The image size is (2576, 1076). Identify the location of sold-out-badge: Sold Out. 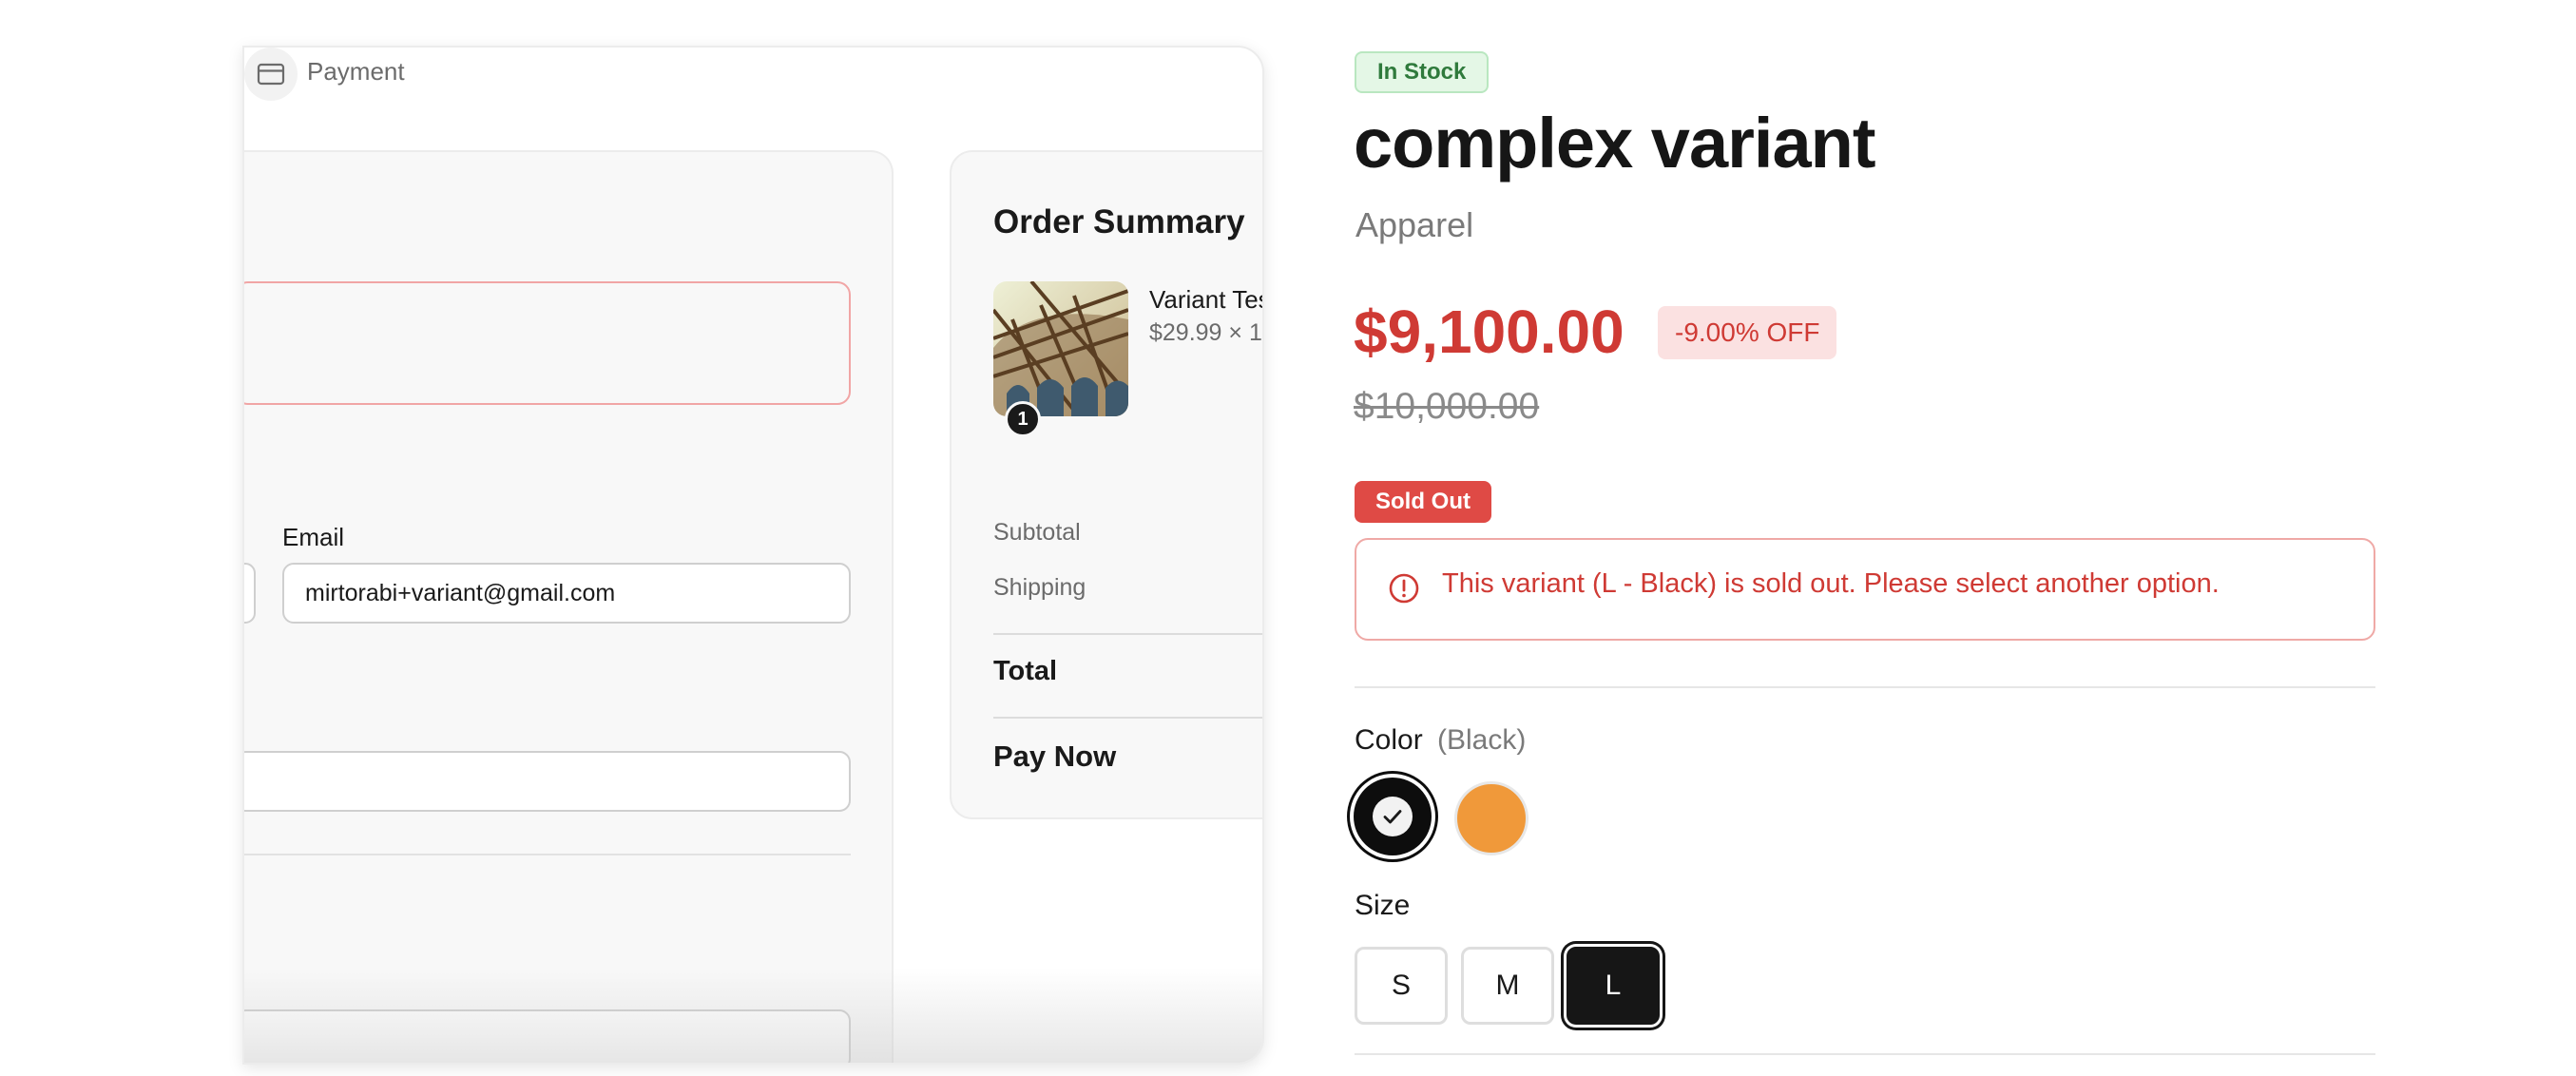
(1423, 502).